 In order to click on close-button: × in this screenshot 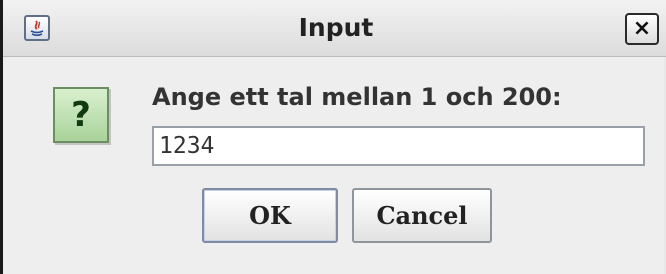, I will do `click(642, 29)`.